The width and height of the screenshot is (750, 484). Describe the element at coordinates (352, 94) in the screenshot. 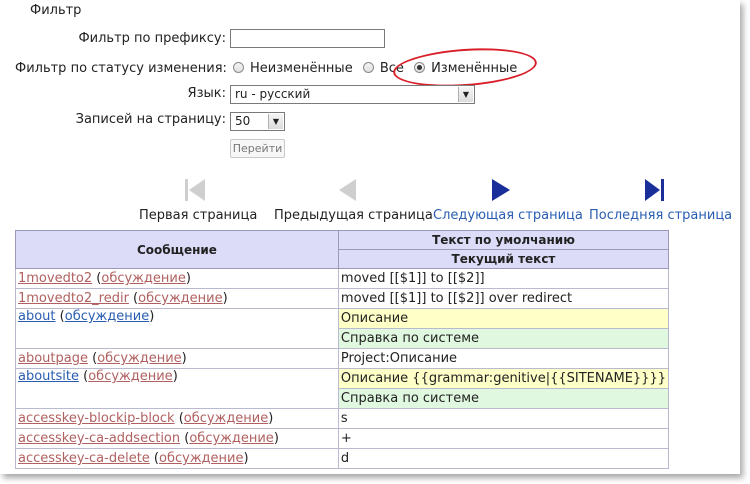

I see `language-select: ru - русский ▼` at that location.